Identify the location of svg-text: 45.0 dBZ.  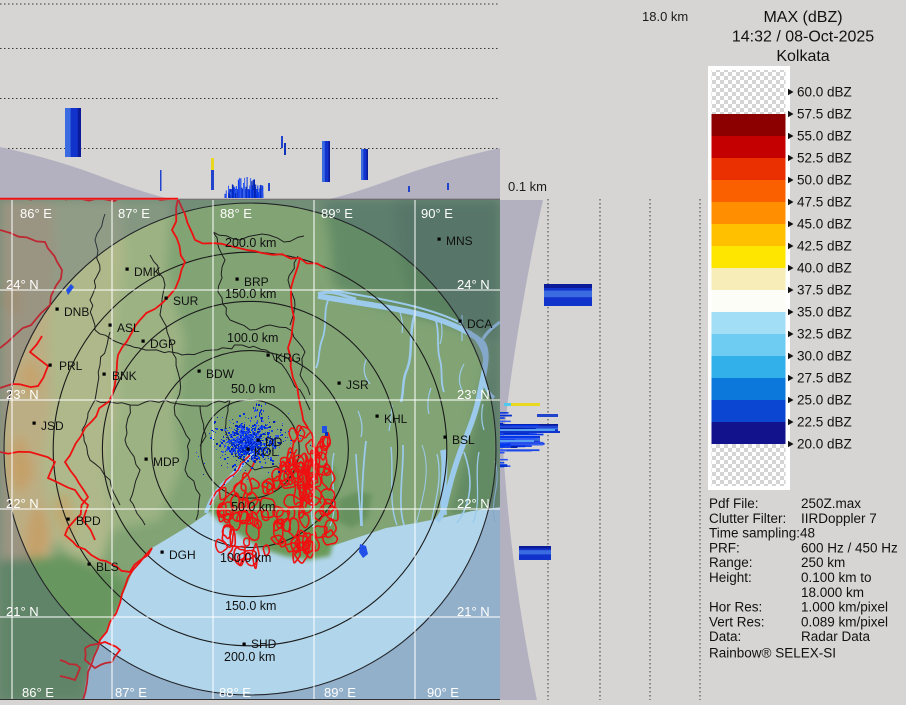
(824, 224).